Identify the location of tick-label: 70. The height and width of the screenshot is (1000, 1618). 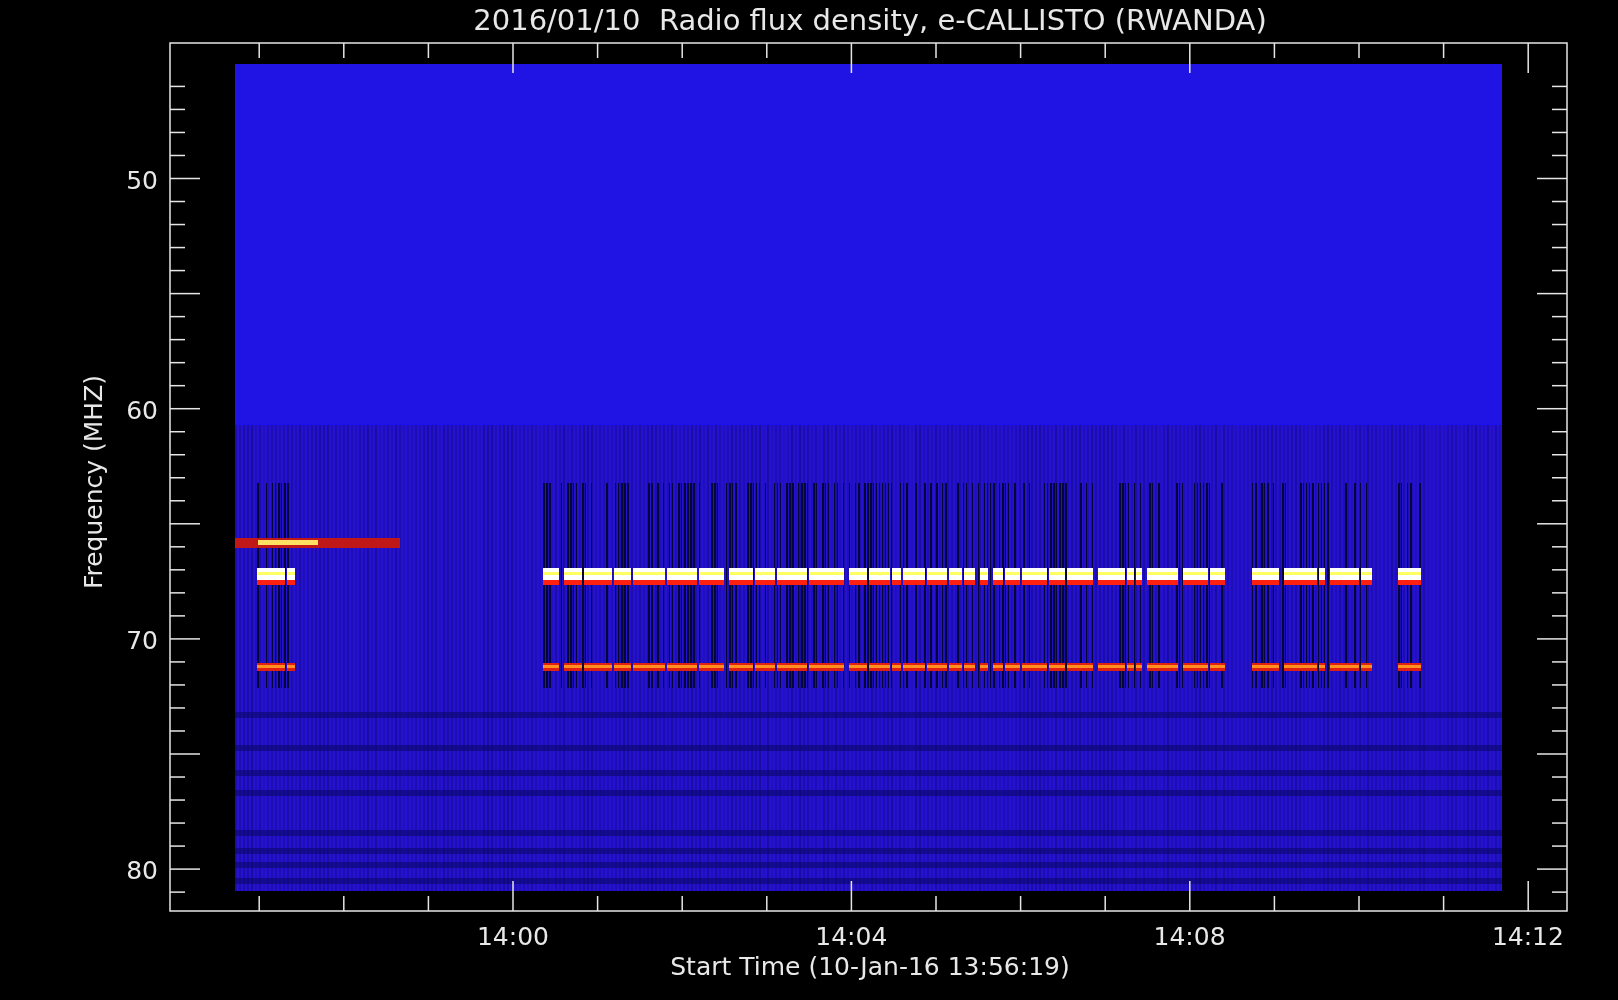
(142, 640).